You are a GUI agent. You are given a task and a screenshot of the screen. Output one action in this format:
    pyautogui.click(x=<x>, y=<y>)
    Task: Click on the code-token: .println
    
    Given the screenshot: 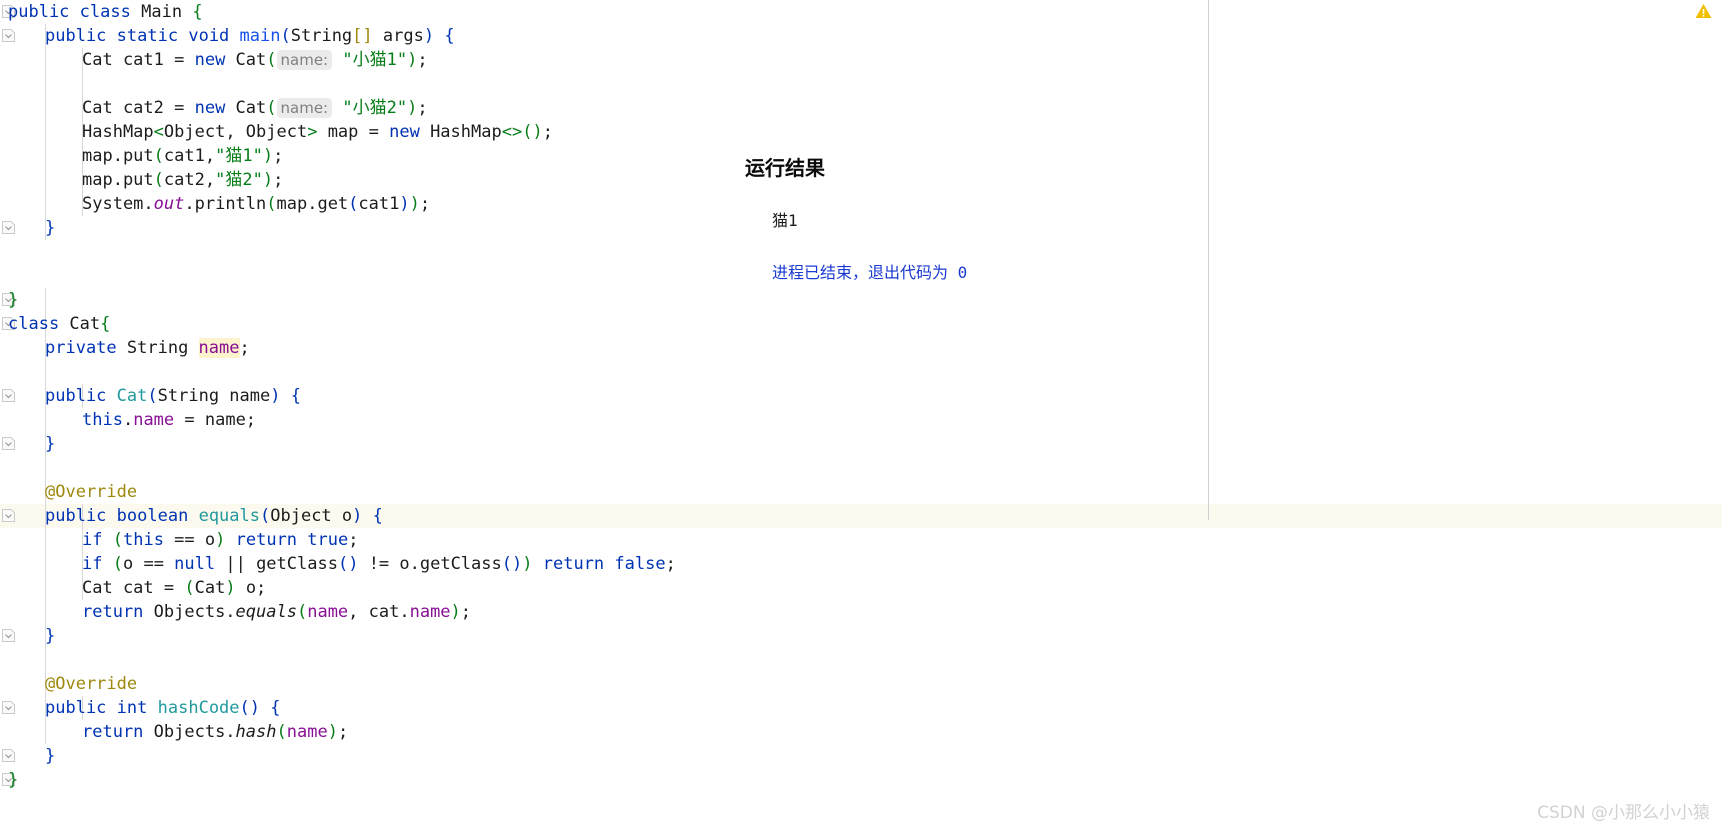 What is the action you would take?
    pyautogui.click(x=225, y=204)
    